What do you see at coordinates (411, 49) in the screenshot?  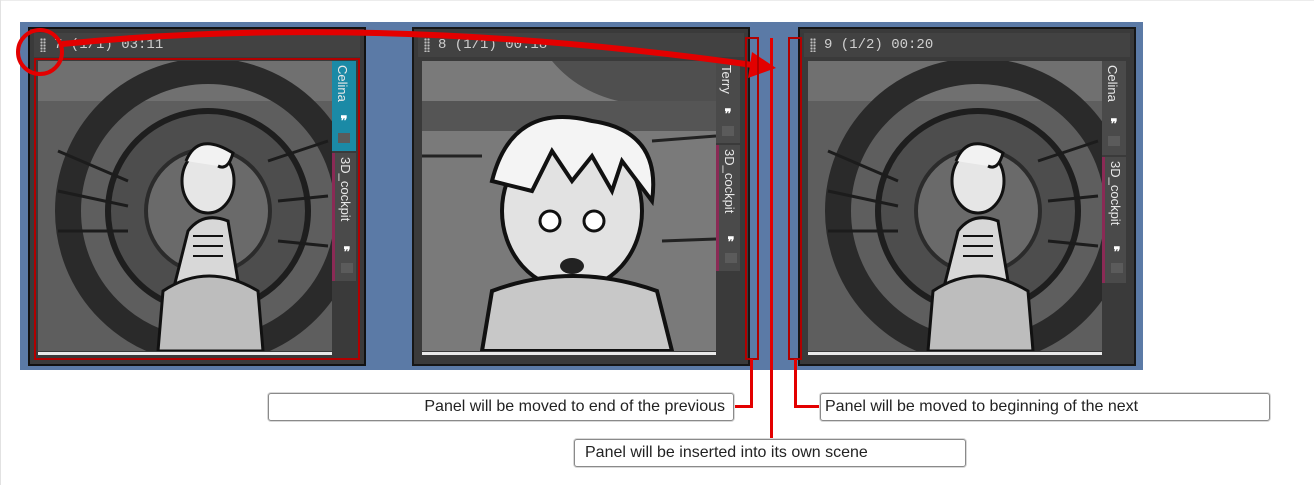 I see `drag-path` at bounding box center [411, 49].